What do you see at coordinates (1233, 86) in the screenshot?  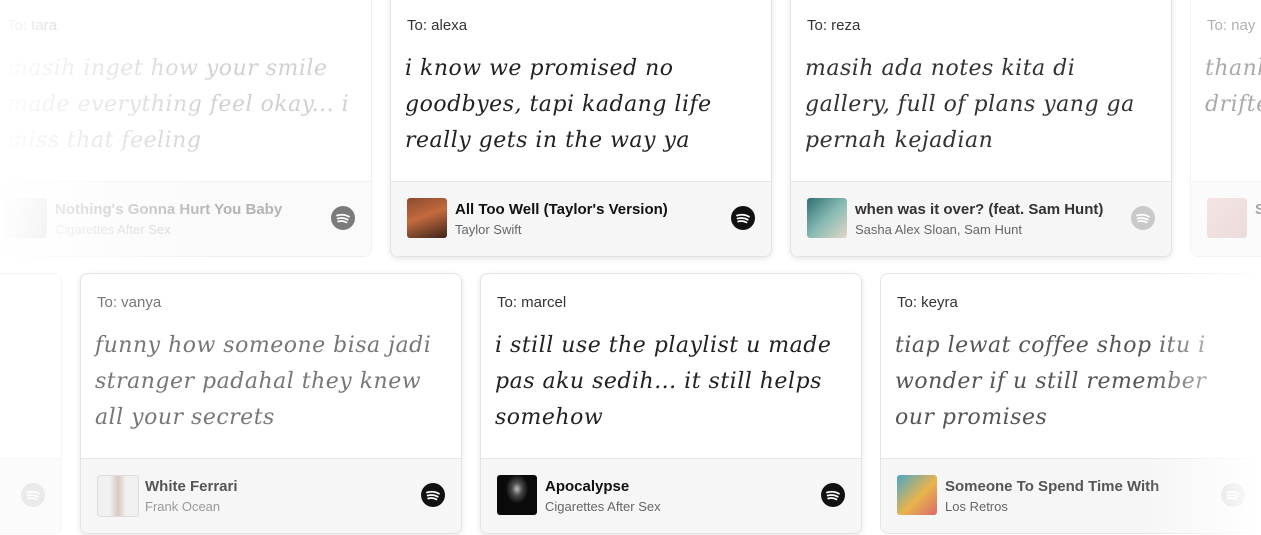 I see `message-text: thank you for the place... drifted` at bounding box center [1233, 86].